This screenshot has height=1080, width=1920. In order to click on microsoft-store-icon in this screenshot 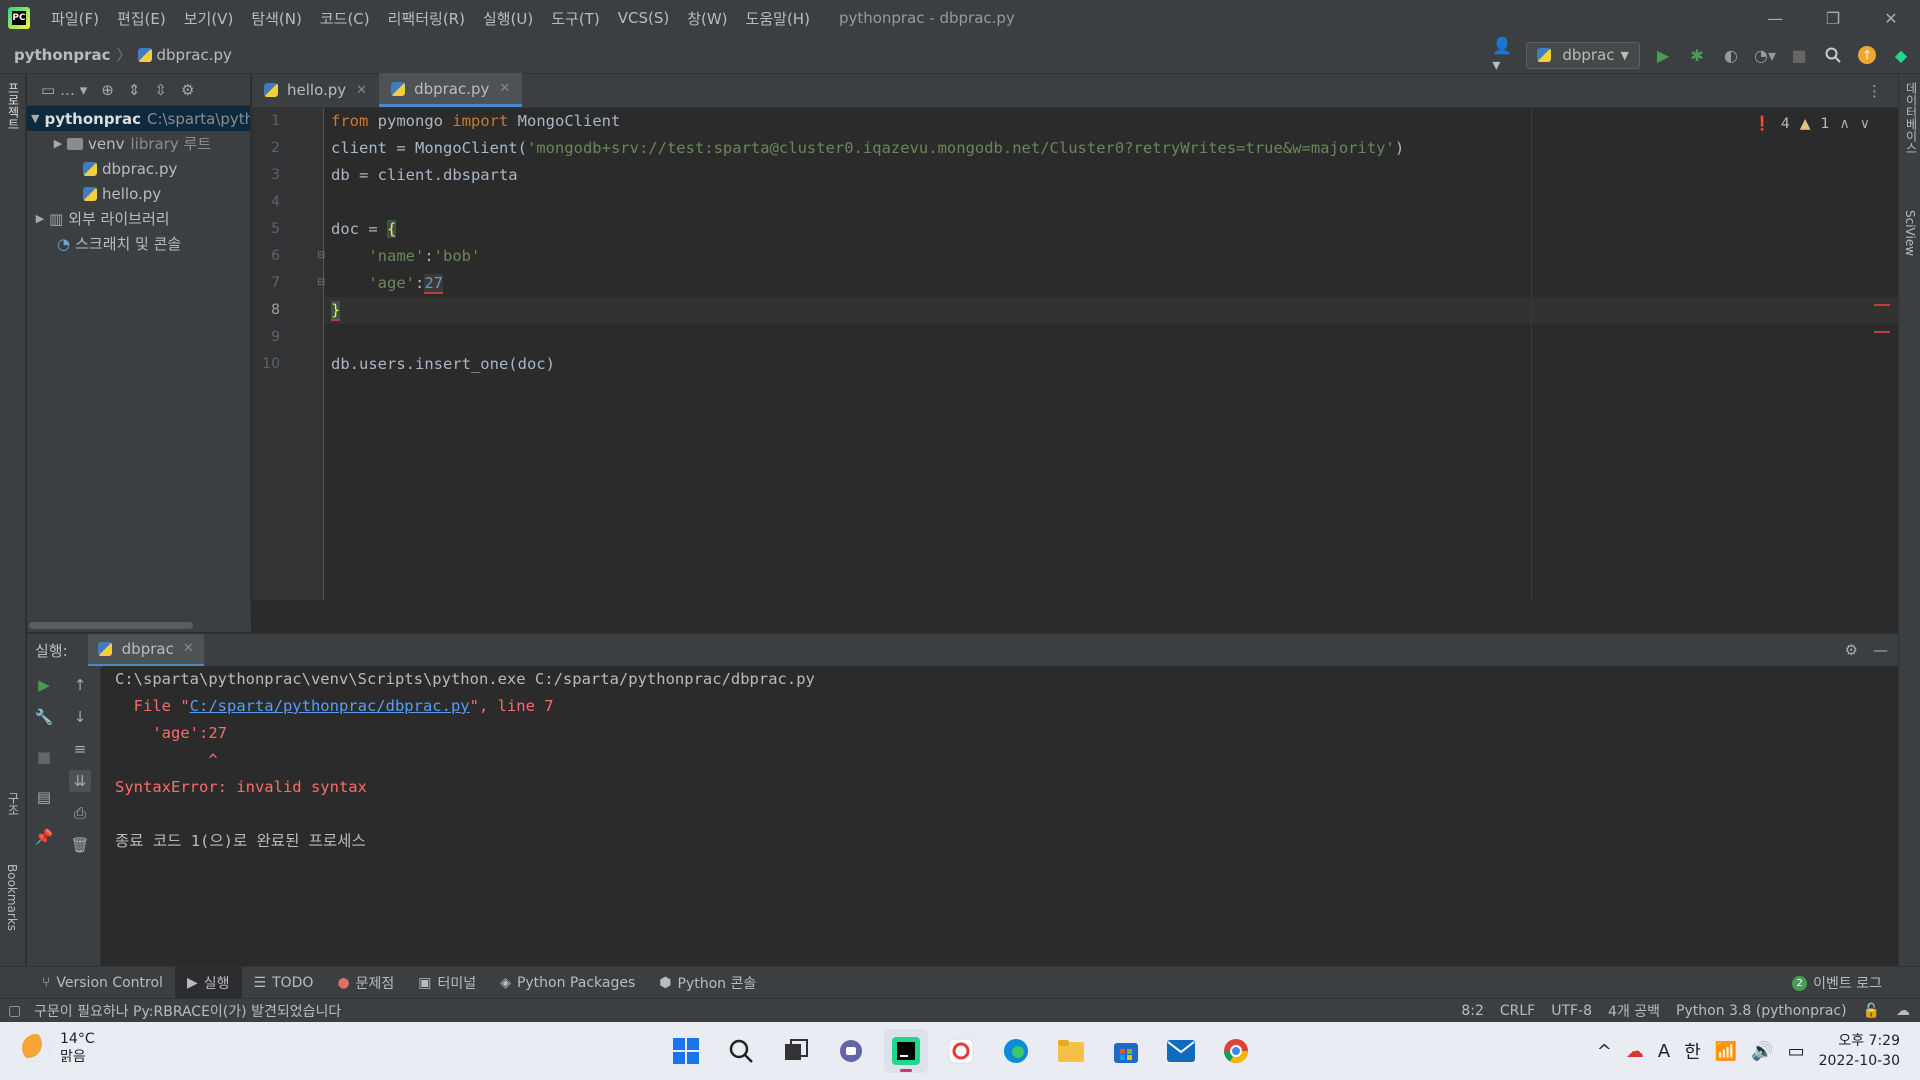, I will do `click(1126, 1051)`.